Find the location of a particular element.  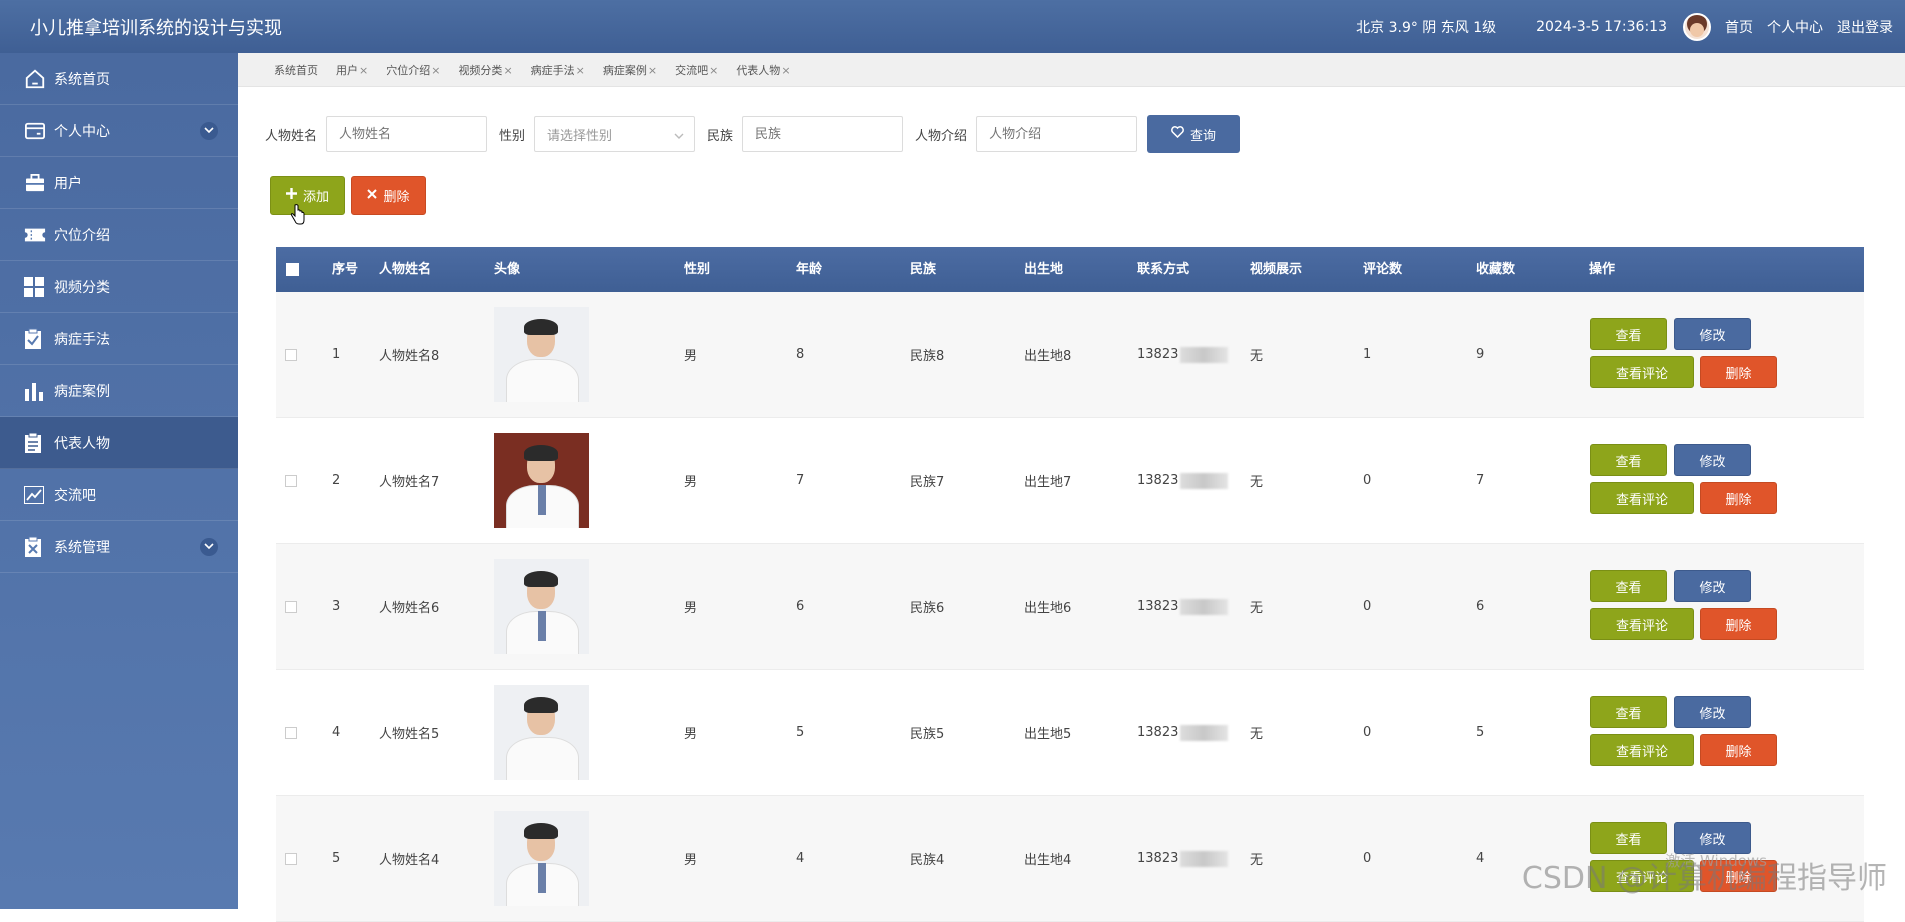

intro-search-input is located at coordinates (1057, 134).